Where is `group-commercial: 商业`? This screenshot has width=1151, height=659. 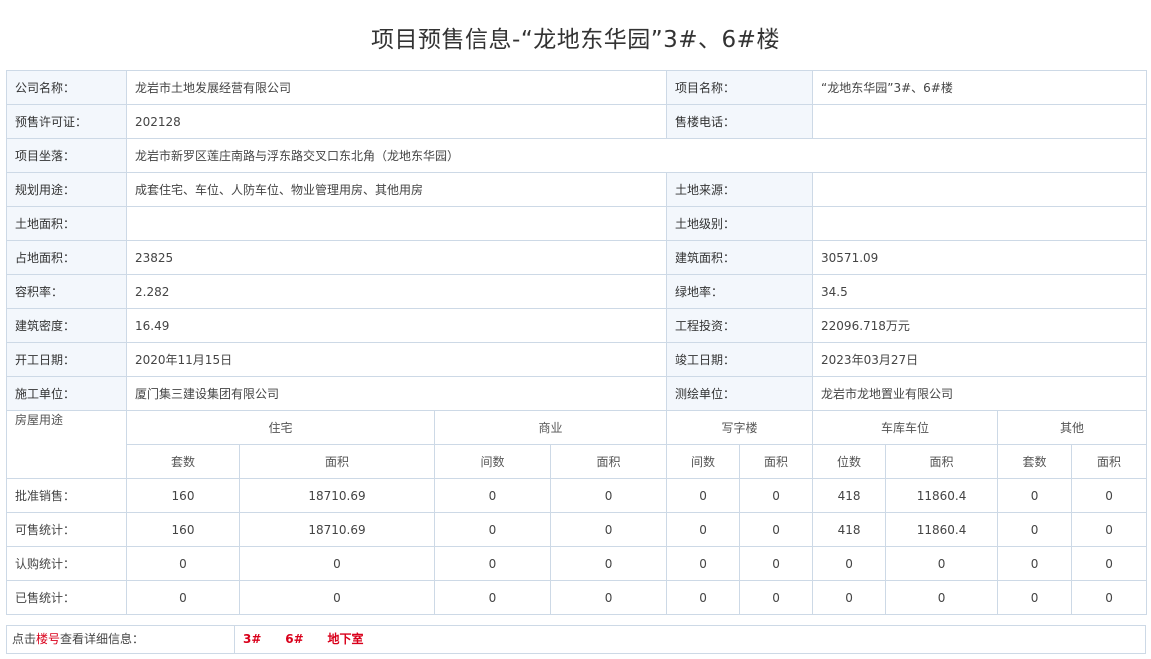 group-commercial: 商业 is located at coordinates (550, 427).